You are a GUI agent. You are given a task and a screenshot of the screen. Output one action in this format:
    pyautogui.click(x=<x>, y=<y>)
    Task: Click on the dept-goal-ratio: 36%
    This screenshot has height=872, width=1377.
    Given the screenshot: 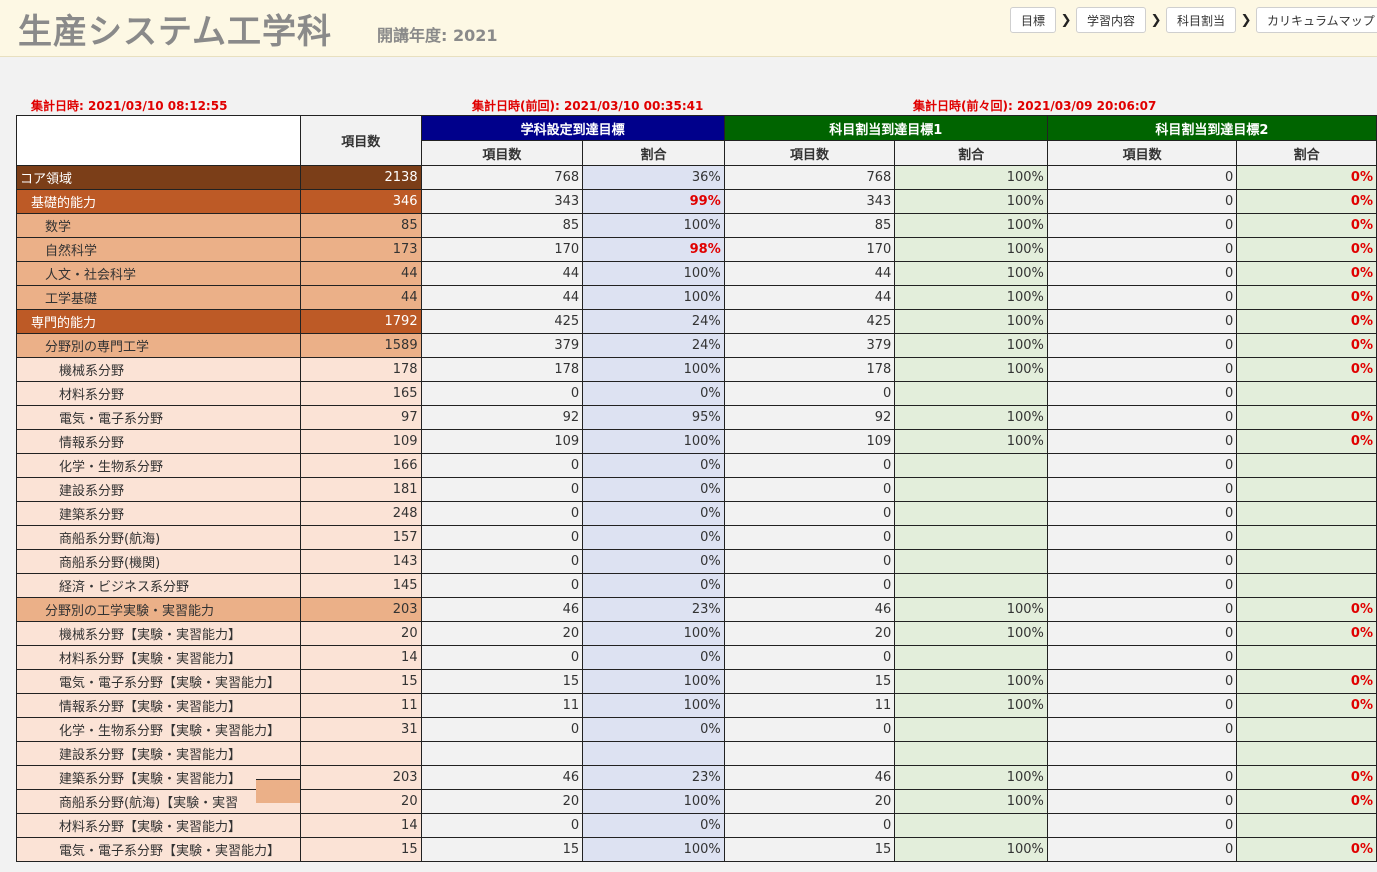 What is the action you would take?
    pyautogui.click(x=653, y=177)
    